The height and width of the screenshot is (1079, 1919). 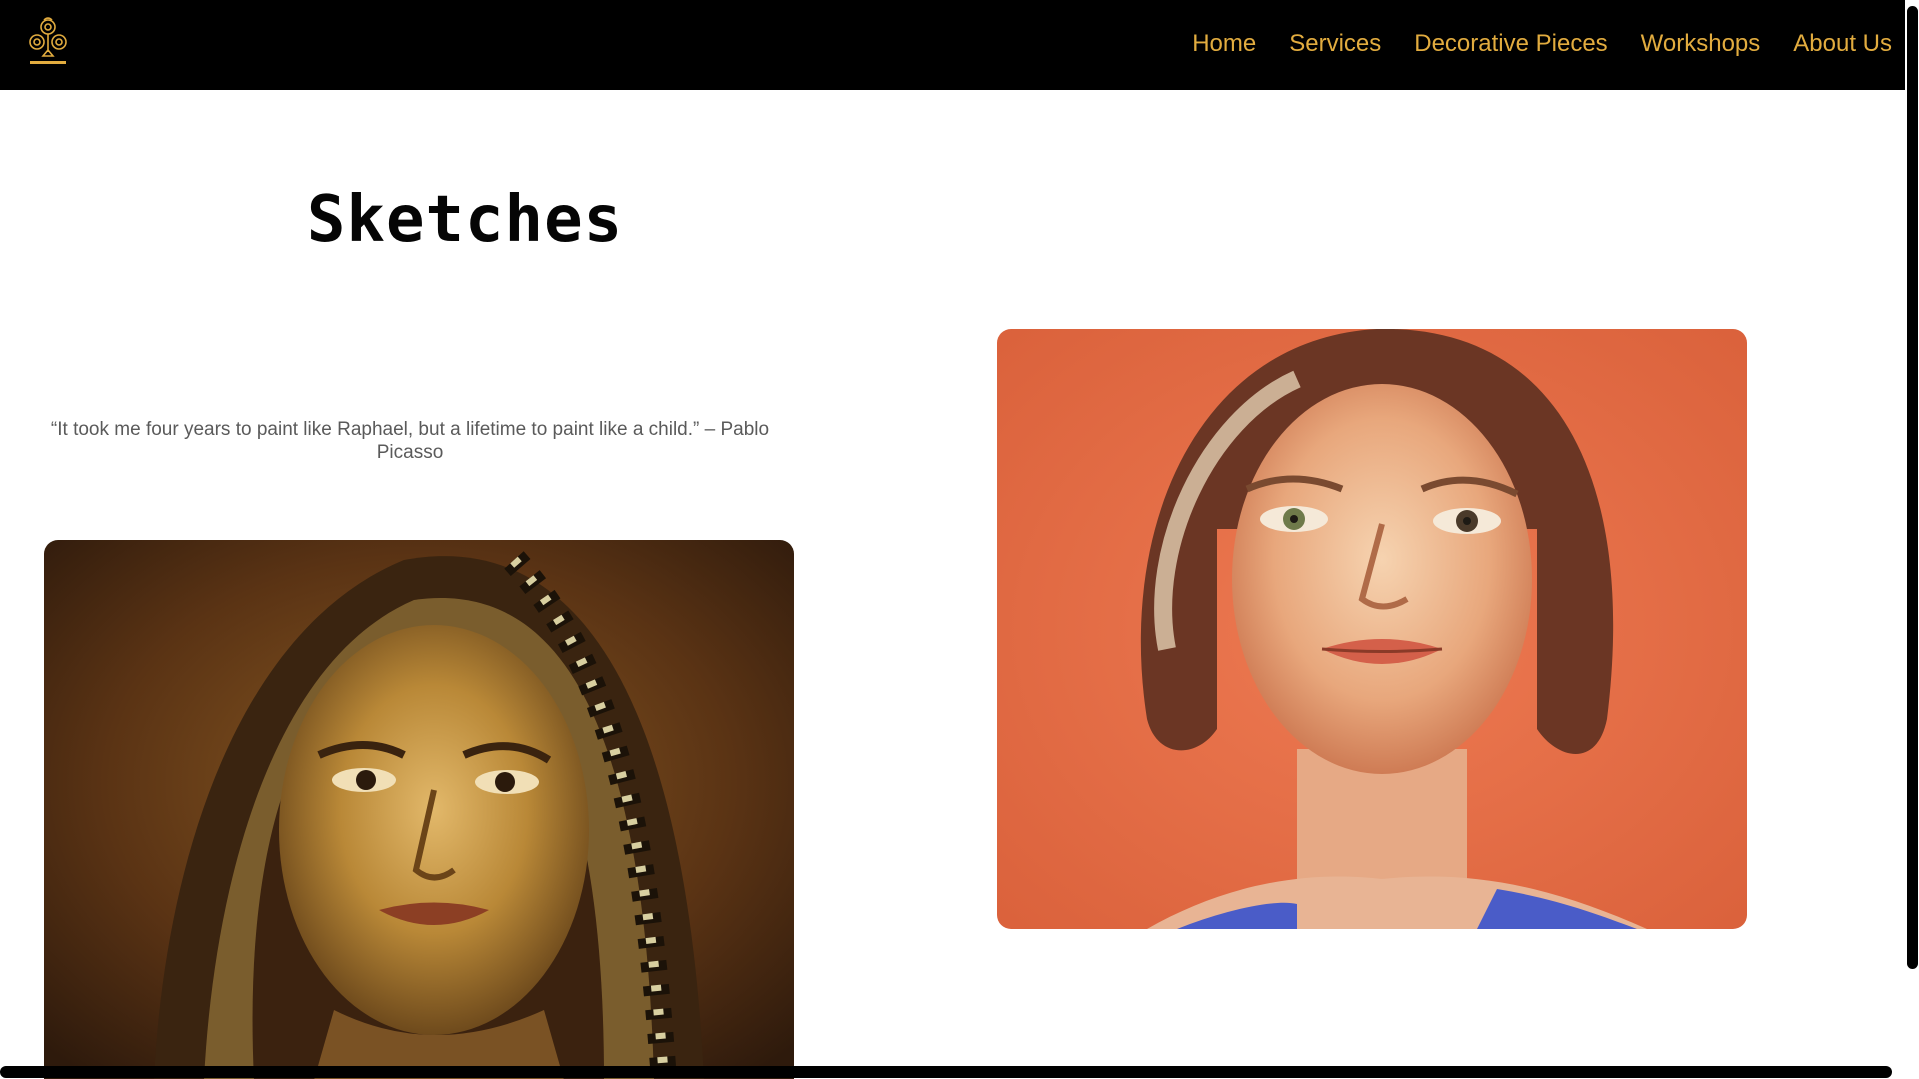 What do you see at coordinates (946, 1072) in the screenshot?
I see `horizontal-scrollbar-thumb` at bounding box center [946, 1072].